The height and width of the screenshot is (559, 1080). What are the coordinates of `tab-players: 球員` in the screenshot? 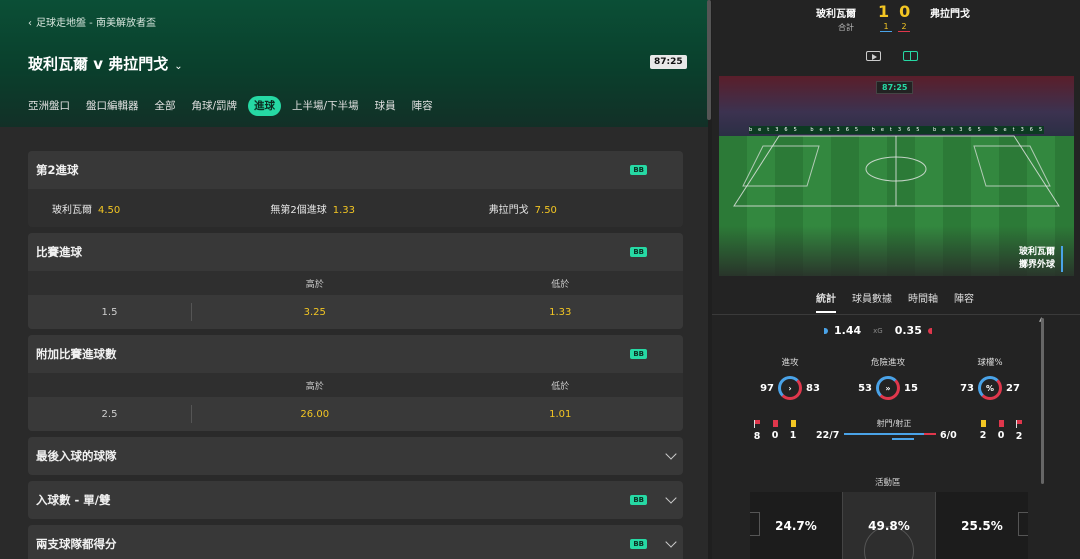 It's located at (385, 106).